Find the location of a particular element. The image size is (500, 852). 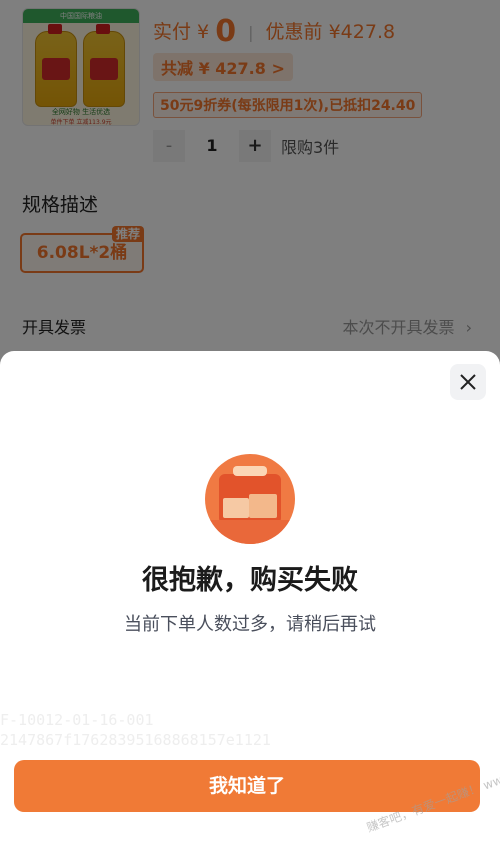

close-button is located at coordinates (468, 382).